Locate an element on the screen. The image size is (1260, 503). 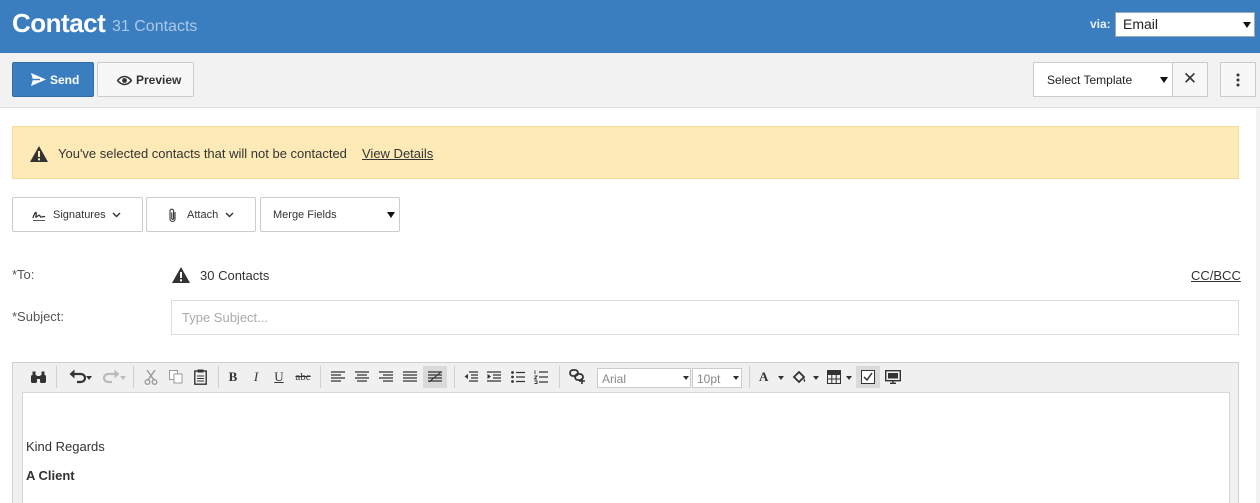
justify-button is located at coordinates (410, 377).